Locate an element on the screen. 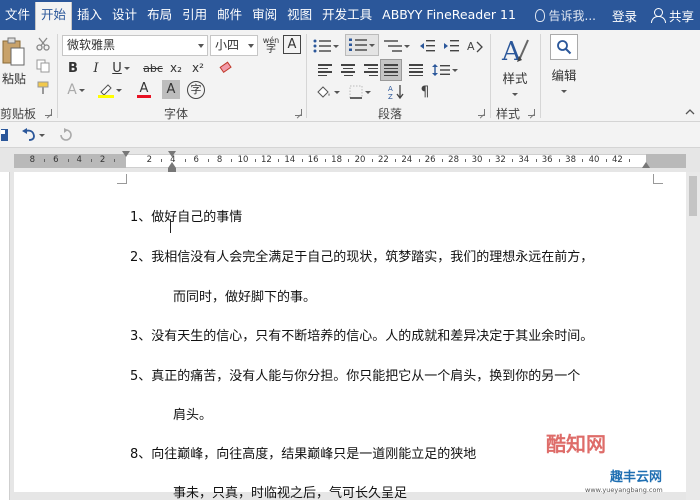 This screenshot has height=500, width=700. char-shading-label: A is located at coordinates (171, 89).